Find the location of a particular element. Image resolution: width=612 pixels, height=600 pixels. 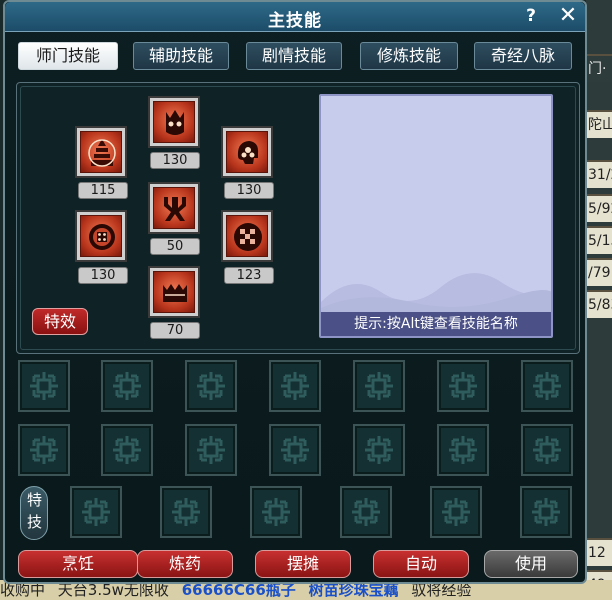

coin-seal-icon is located at coordinates (102, 237).